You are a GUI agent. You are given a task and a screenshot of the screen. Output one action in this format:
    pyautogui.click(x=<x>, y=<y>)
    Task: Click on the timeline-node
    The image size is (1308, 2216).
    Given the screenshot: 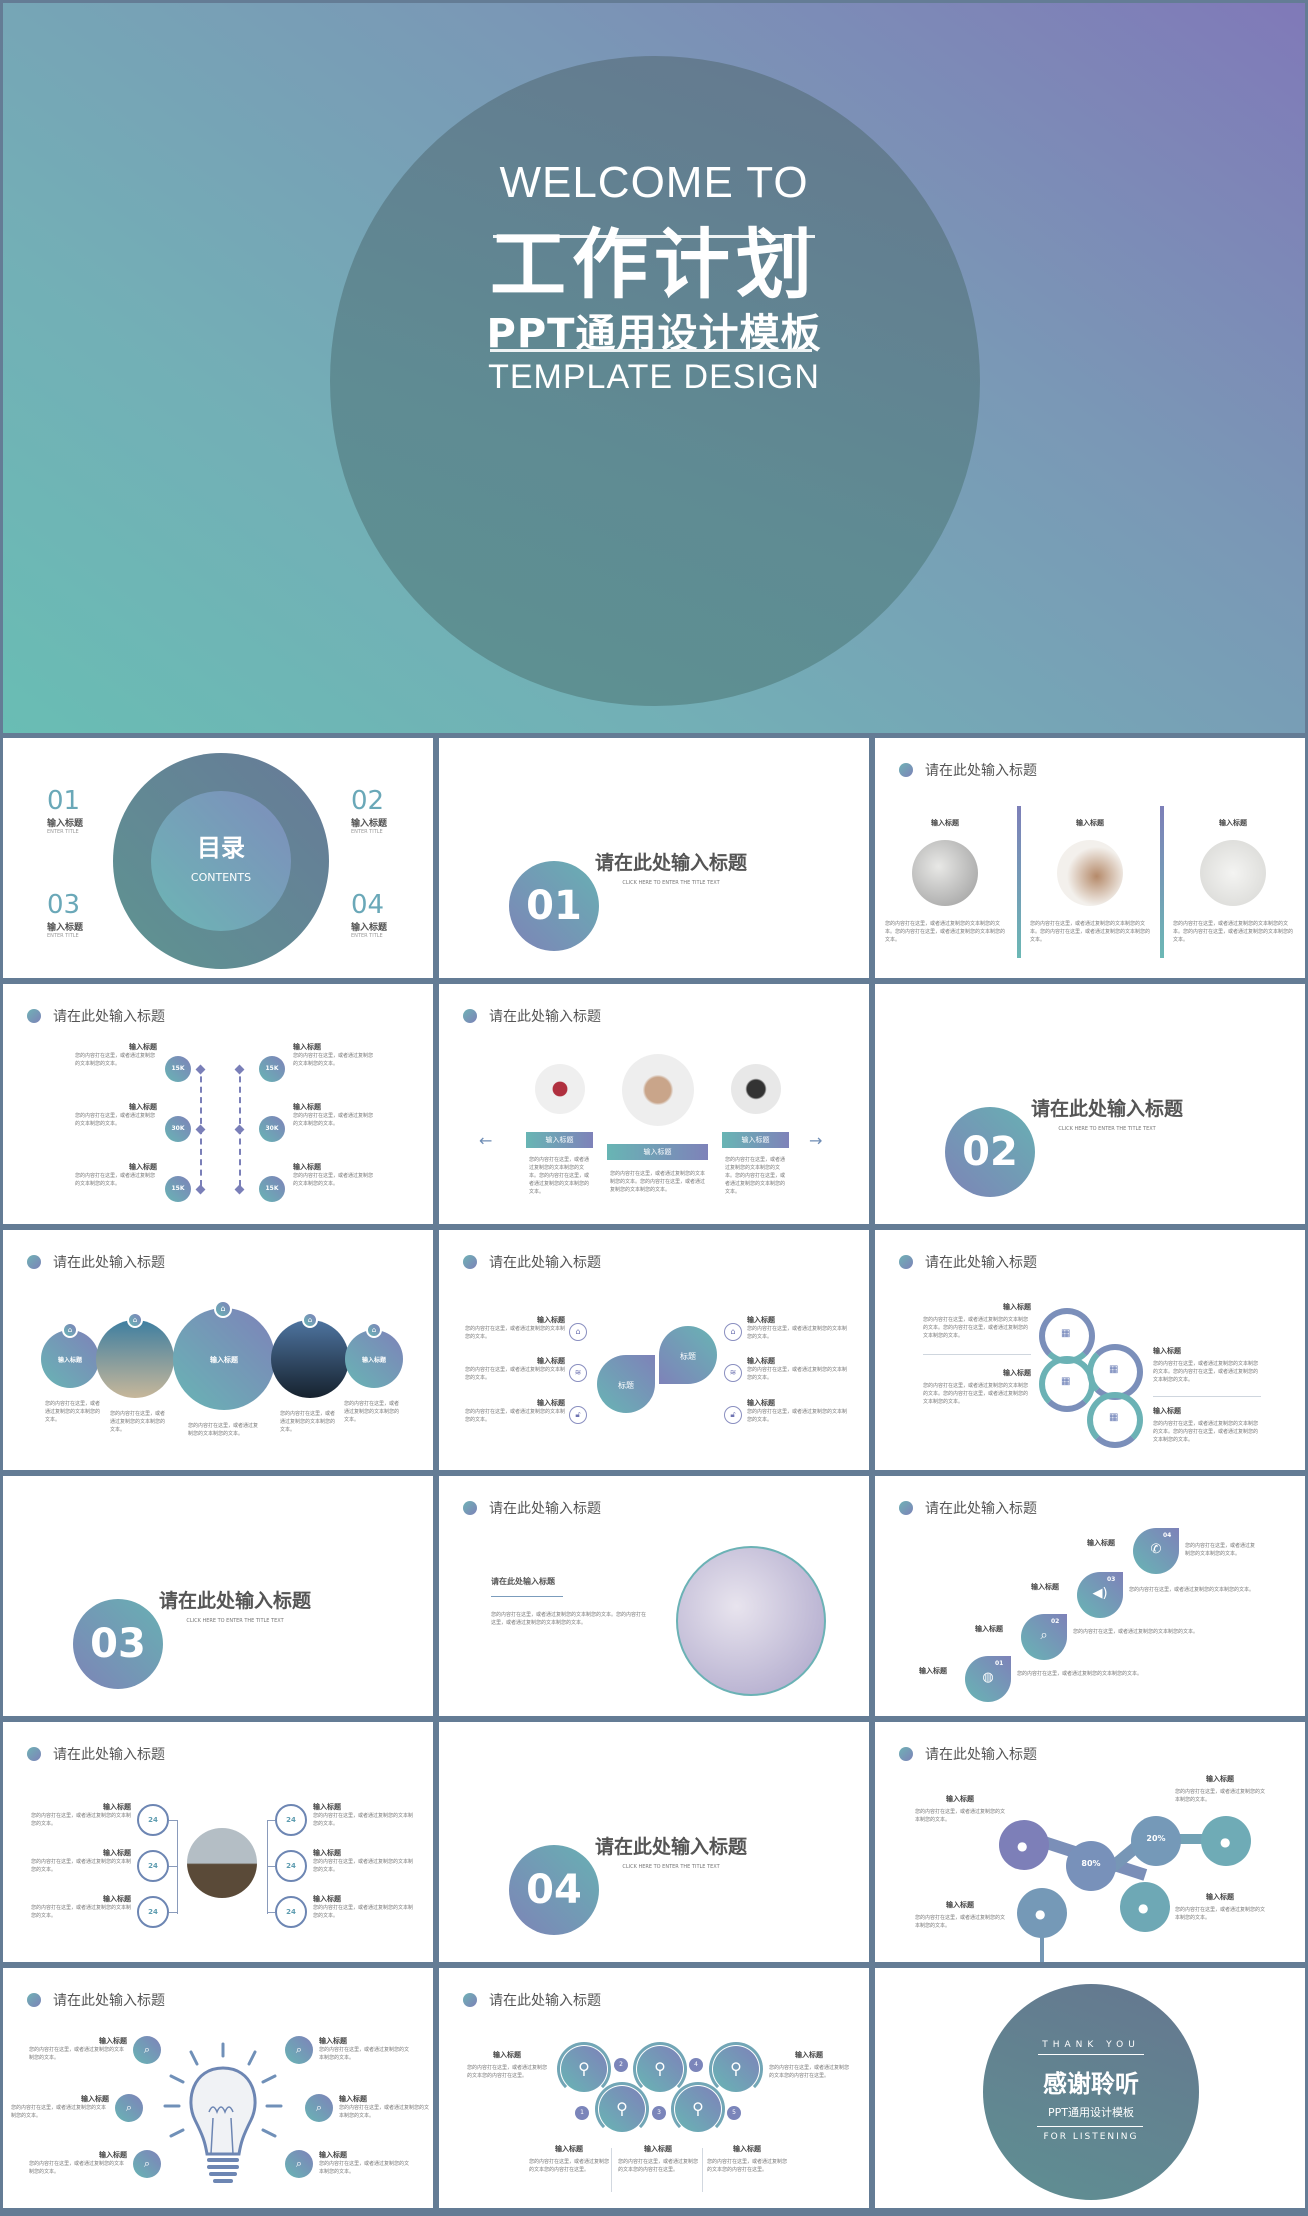 What is the action you would take?
    pyautogui.click(x=239, y=1129)
    